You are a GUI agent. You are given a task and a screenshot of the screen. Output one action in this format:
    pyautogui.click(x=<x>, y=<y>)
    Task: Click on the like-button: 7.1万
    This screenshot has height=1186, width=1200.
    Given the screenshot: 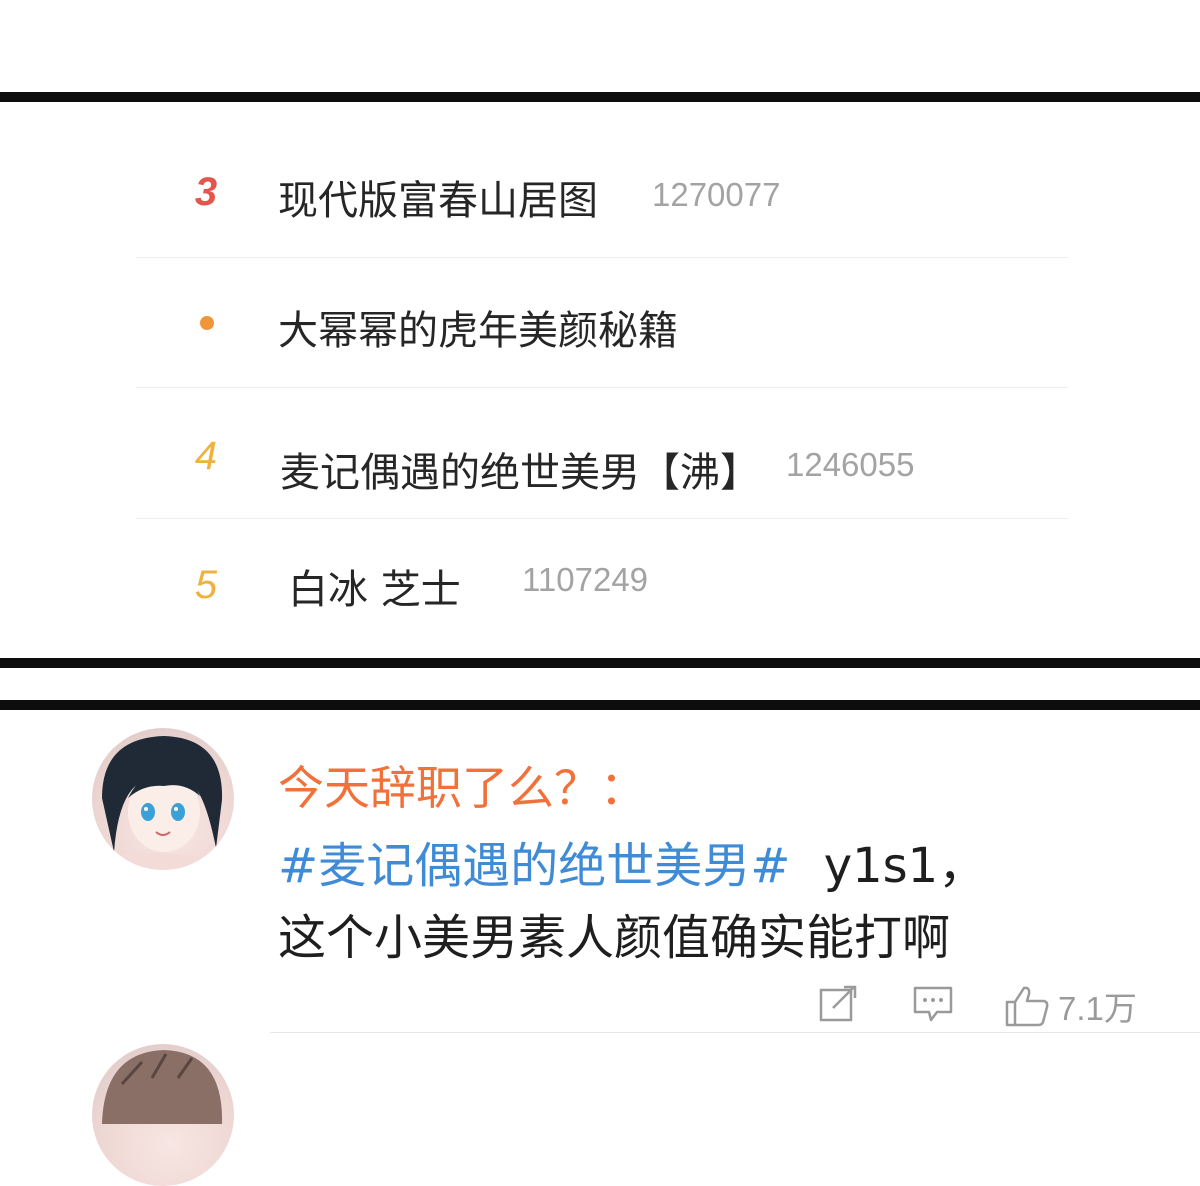 What is the action you would take?
    pyautogui.click(x=1070, y=1006)
    